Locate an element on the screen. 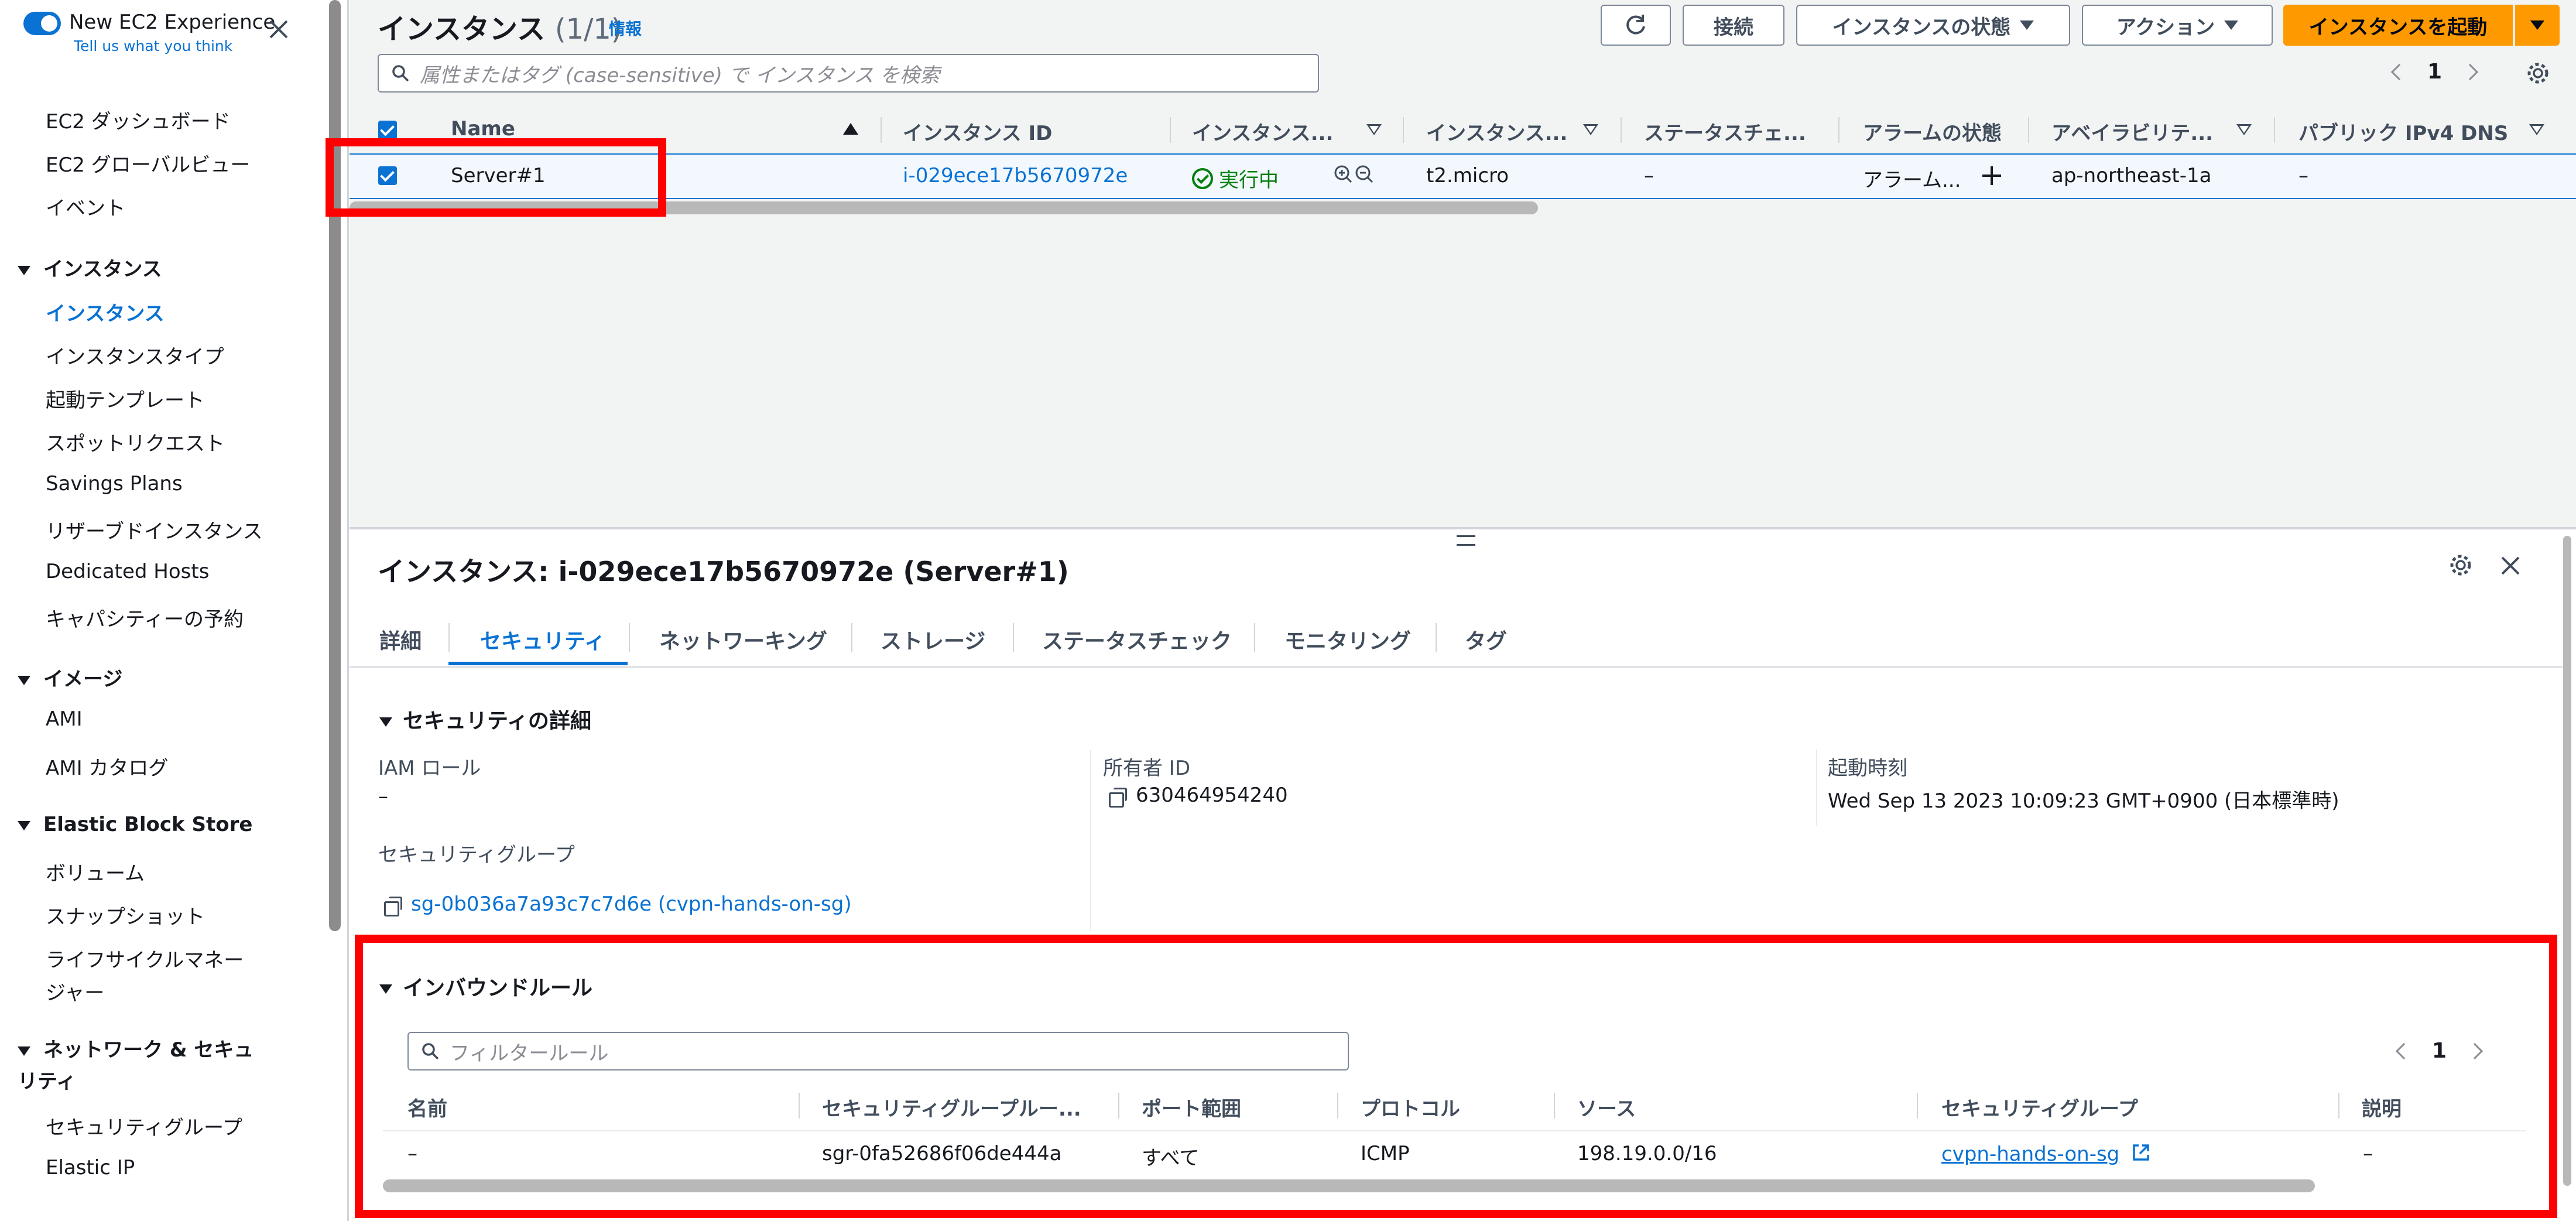  check-circle-icon is located at coordinates (1202, 178).